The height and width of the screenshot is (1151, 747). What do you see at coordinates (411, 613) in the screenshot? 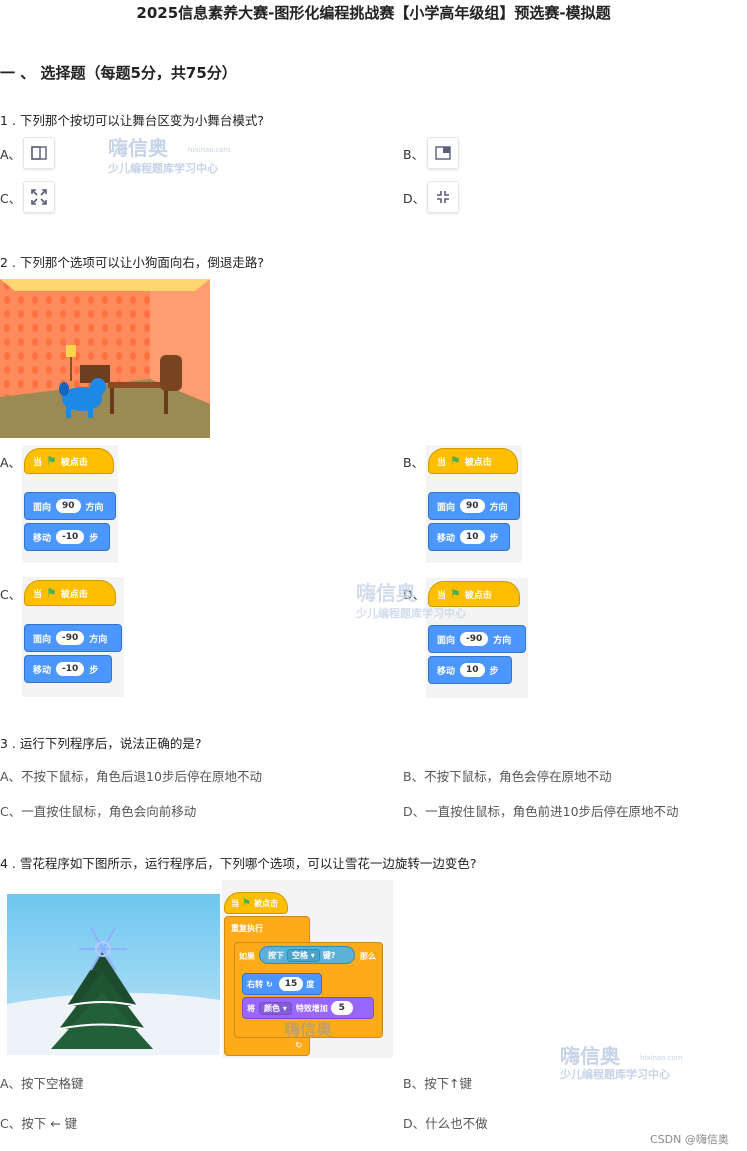
I see `watermark-slogan-2: 少儿编程题库学习中心` at bounding box center [411, 613].